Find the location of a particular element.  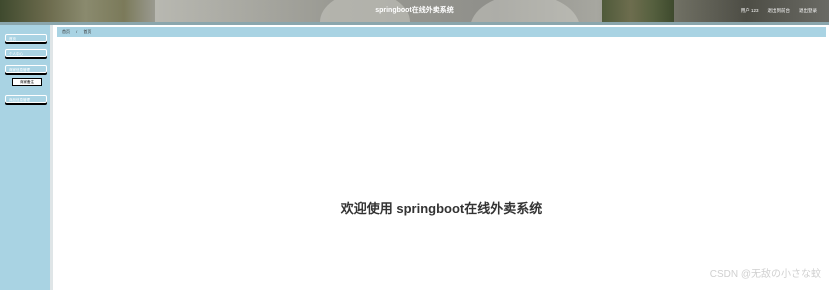

breadcrumb-current: 首页 is located at coordinates (87, 31).